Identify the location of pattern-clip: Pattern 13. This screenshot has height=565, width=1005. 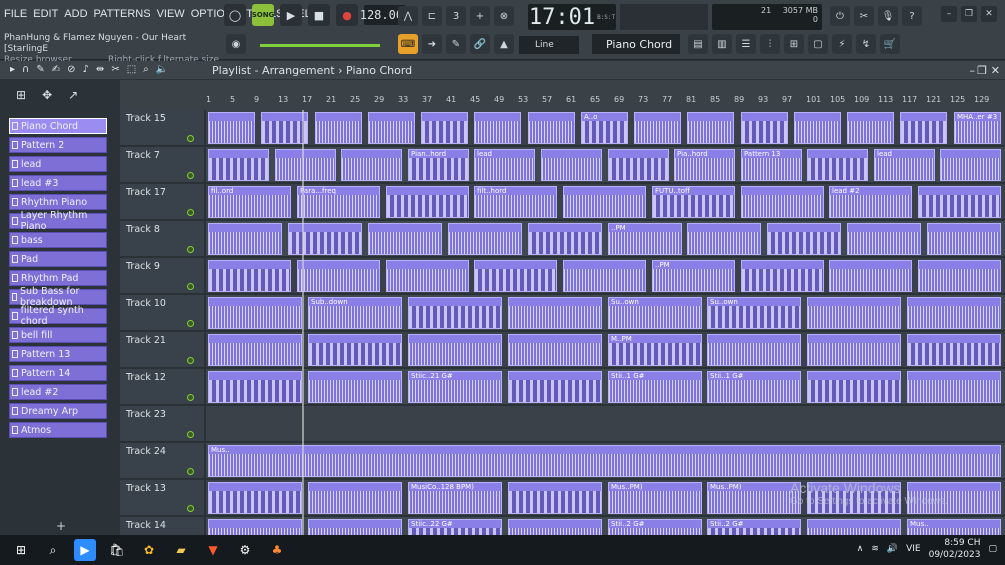
(771, 165).